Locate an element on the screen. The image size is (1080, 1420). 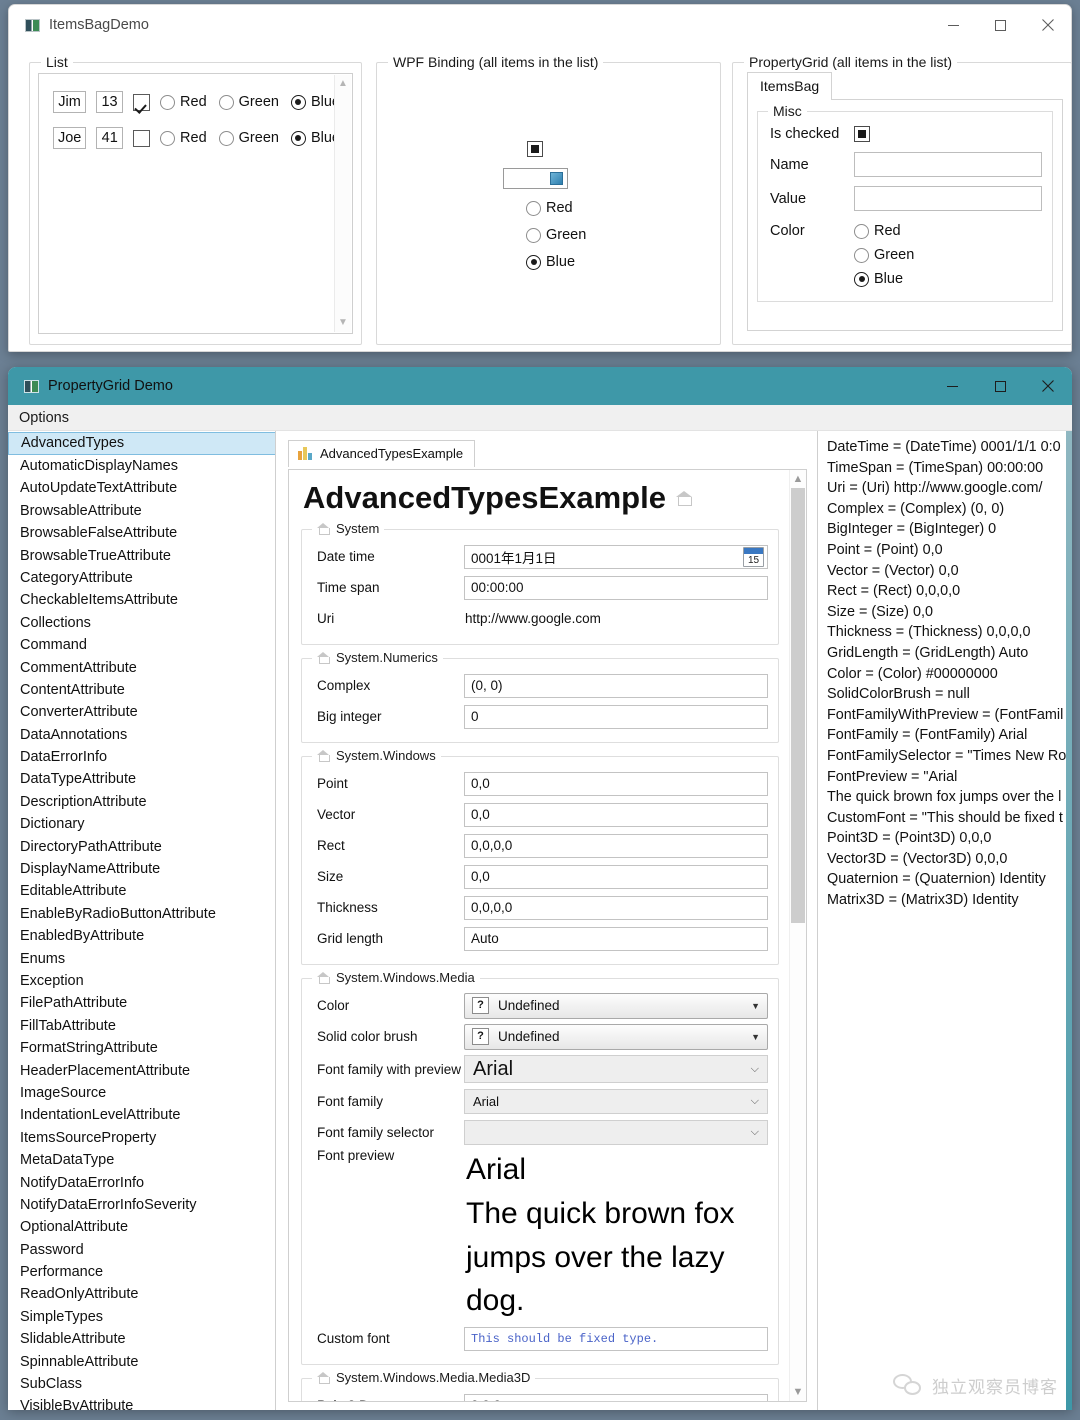
sidebar-item-simpletypes: SimpleTypes is located at coordinates (141, 1317).